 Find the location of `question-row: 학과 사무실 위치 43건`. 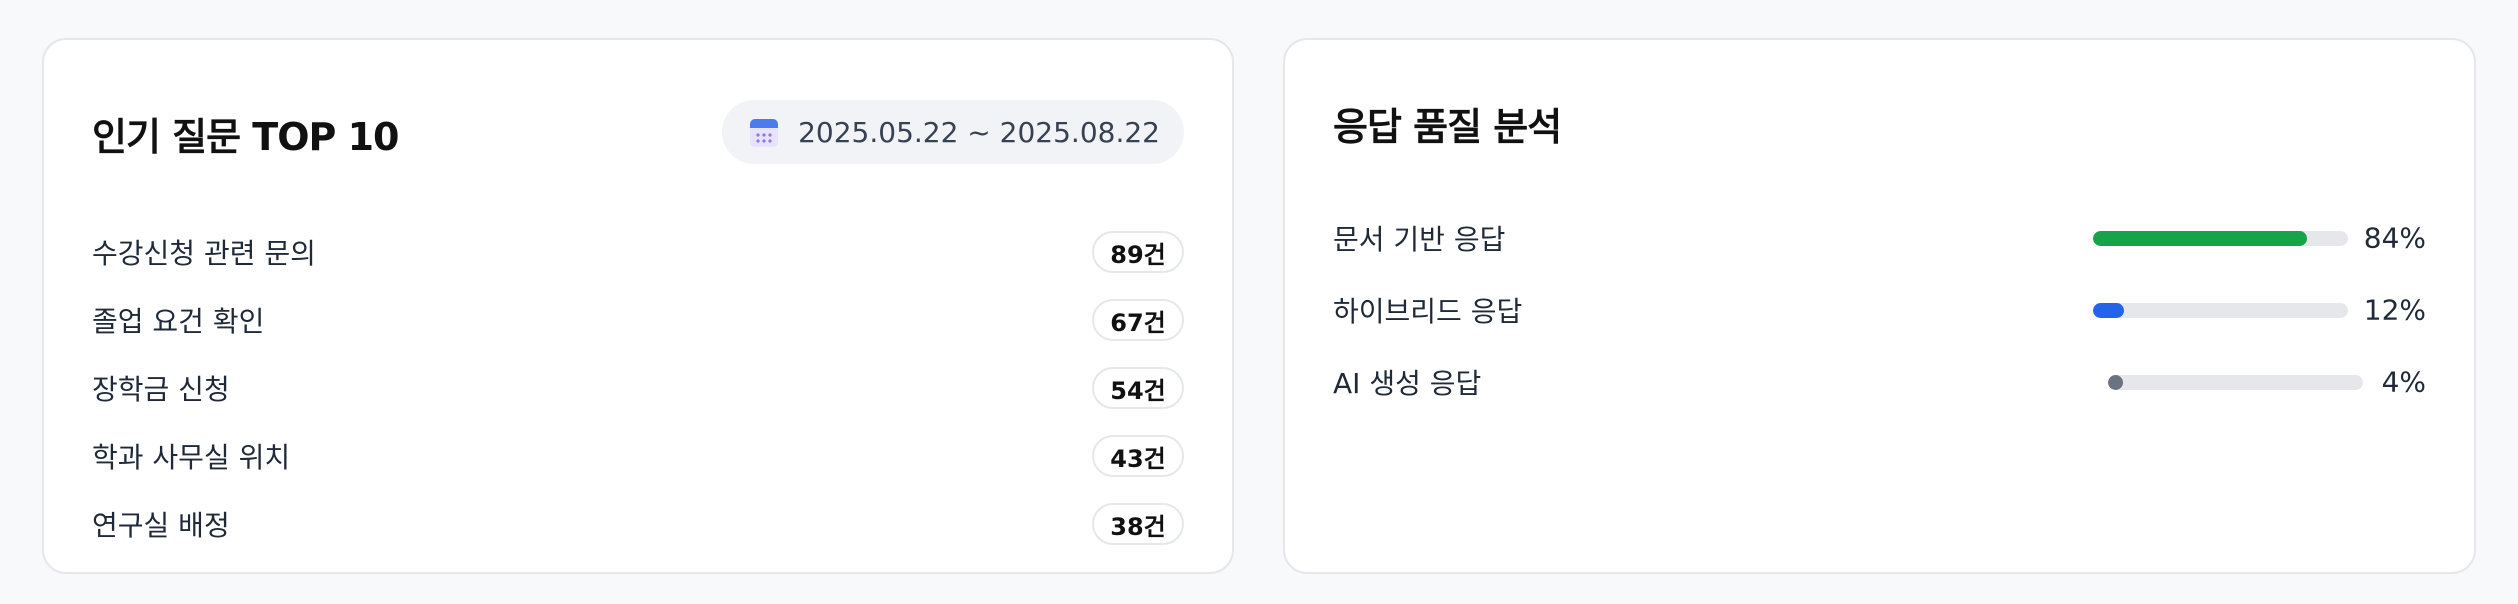

question-row: 학과 사무실 위치 43건 is located at coordinates (638, 456).